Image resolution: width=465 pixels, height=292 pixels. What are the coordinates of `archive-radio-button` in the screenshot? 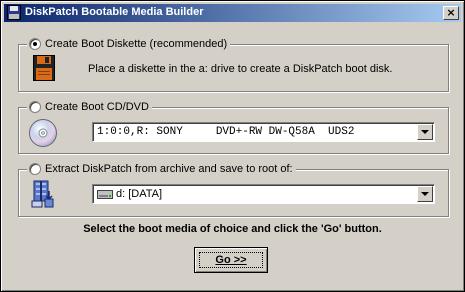 It's located at (35, 169).